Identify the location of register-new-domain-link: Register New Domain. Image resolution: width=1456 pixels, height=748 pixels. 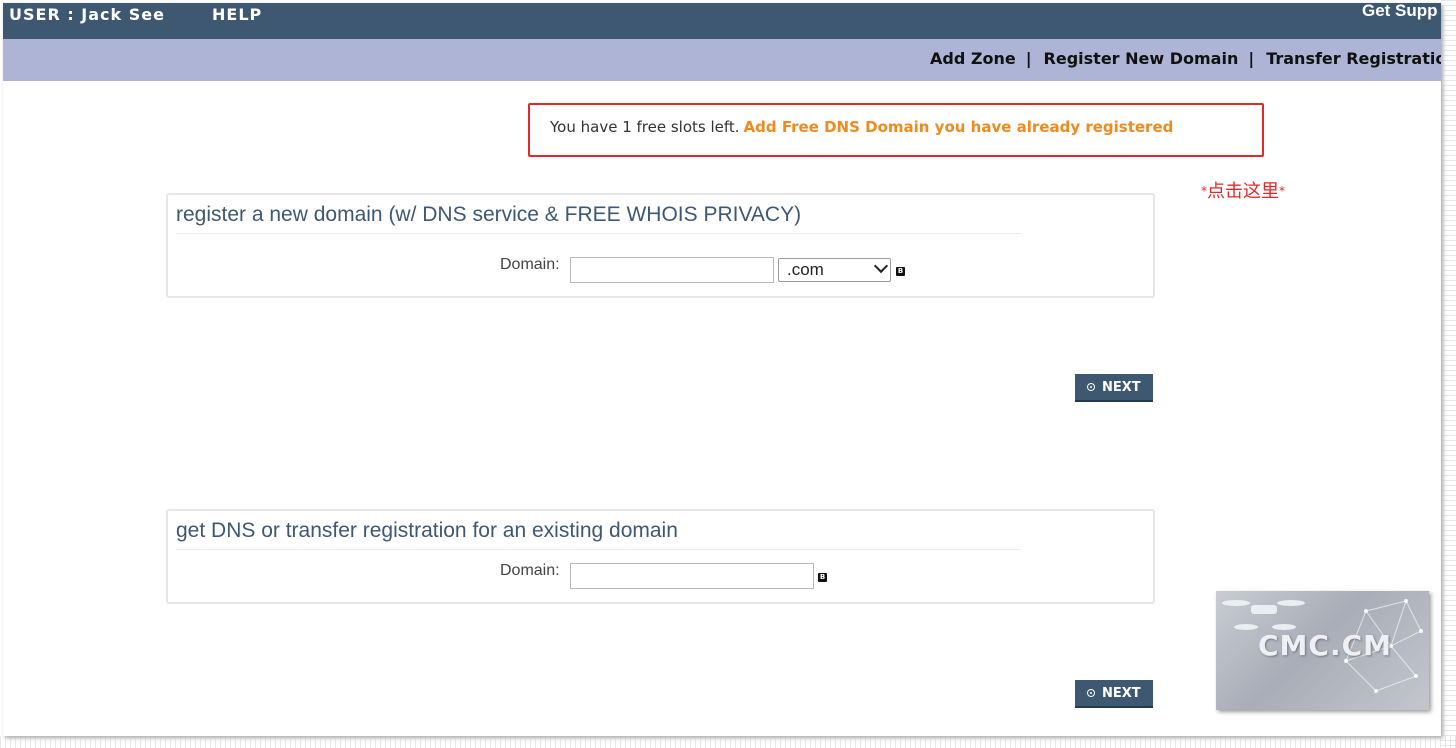
(1141, 58).